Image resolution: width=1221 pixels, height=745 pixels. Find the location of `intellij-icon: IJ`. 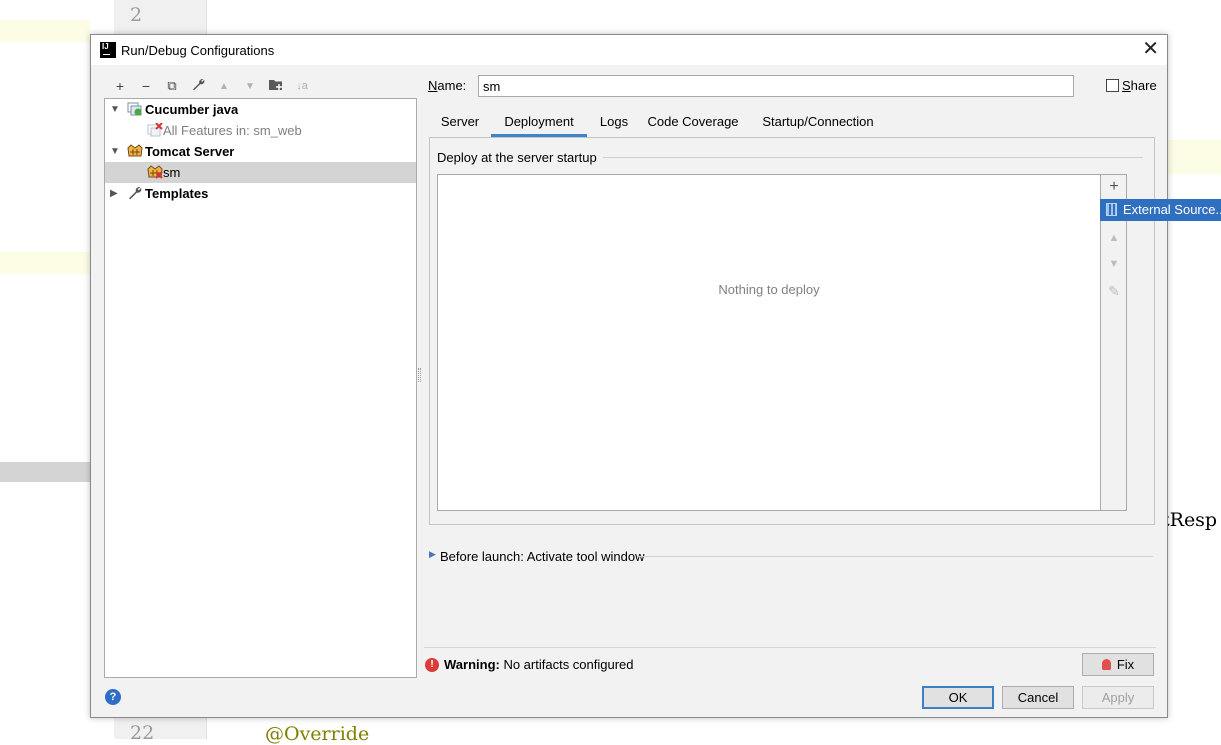

intellij-icon: IJ is located at coordinates (108, 50).